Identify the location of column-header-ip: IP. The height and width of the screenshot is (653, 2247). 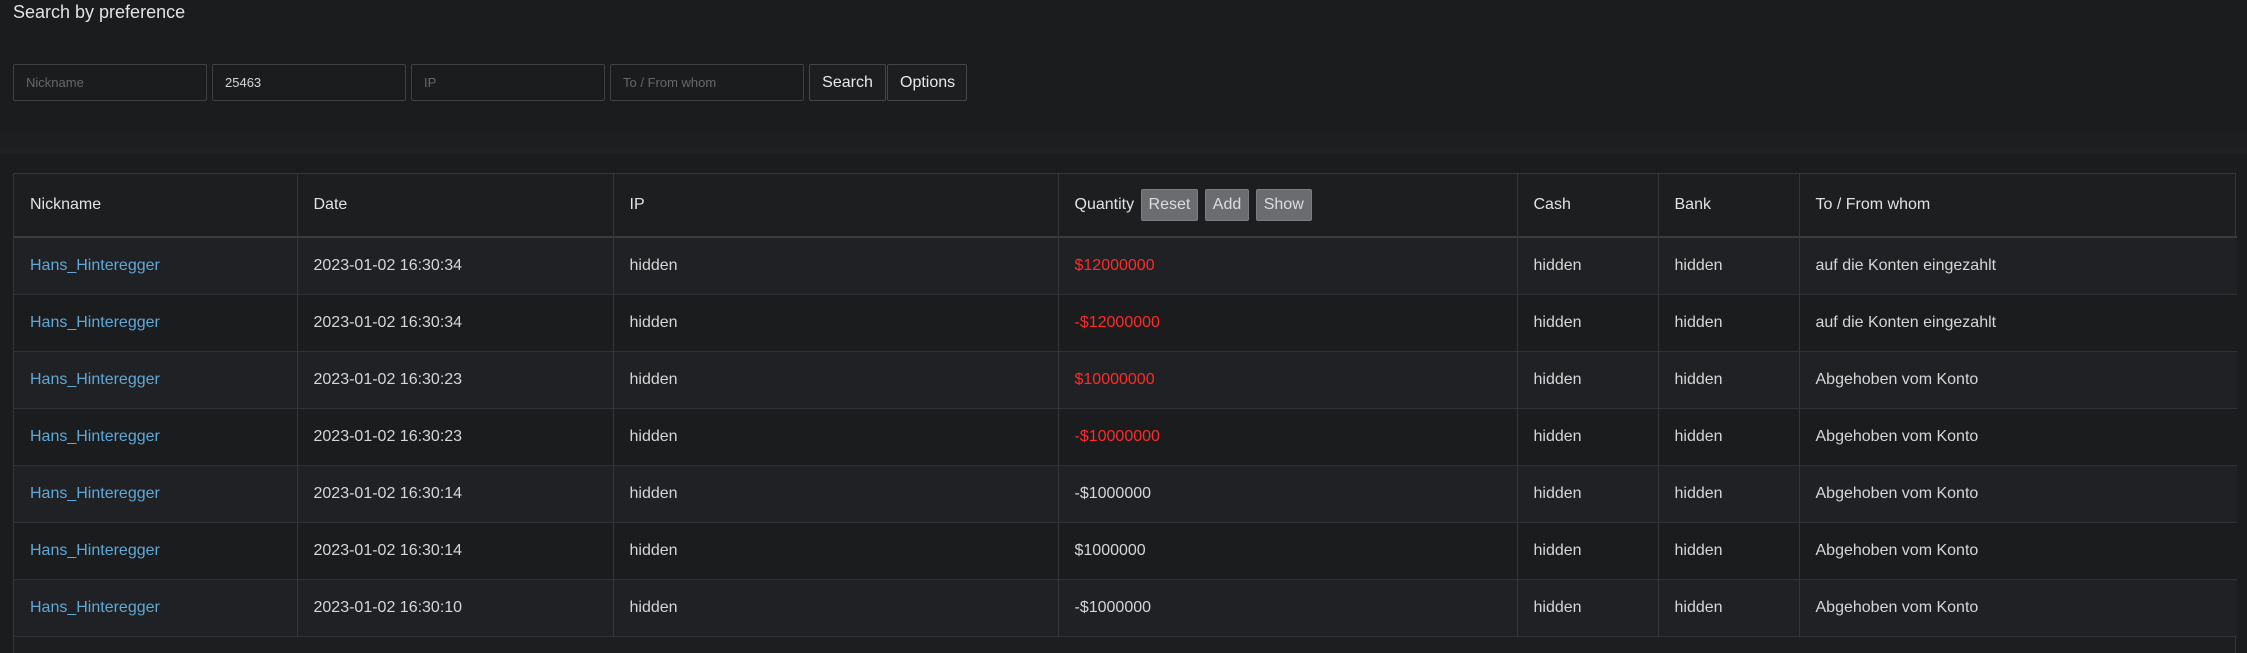
(836, 206).